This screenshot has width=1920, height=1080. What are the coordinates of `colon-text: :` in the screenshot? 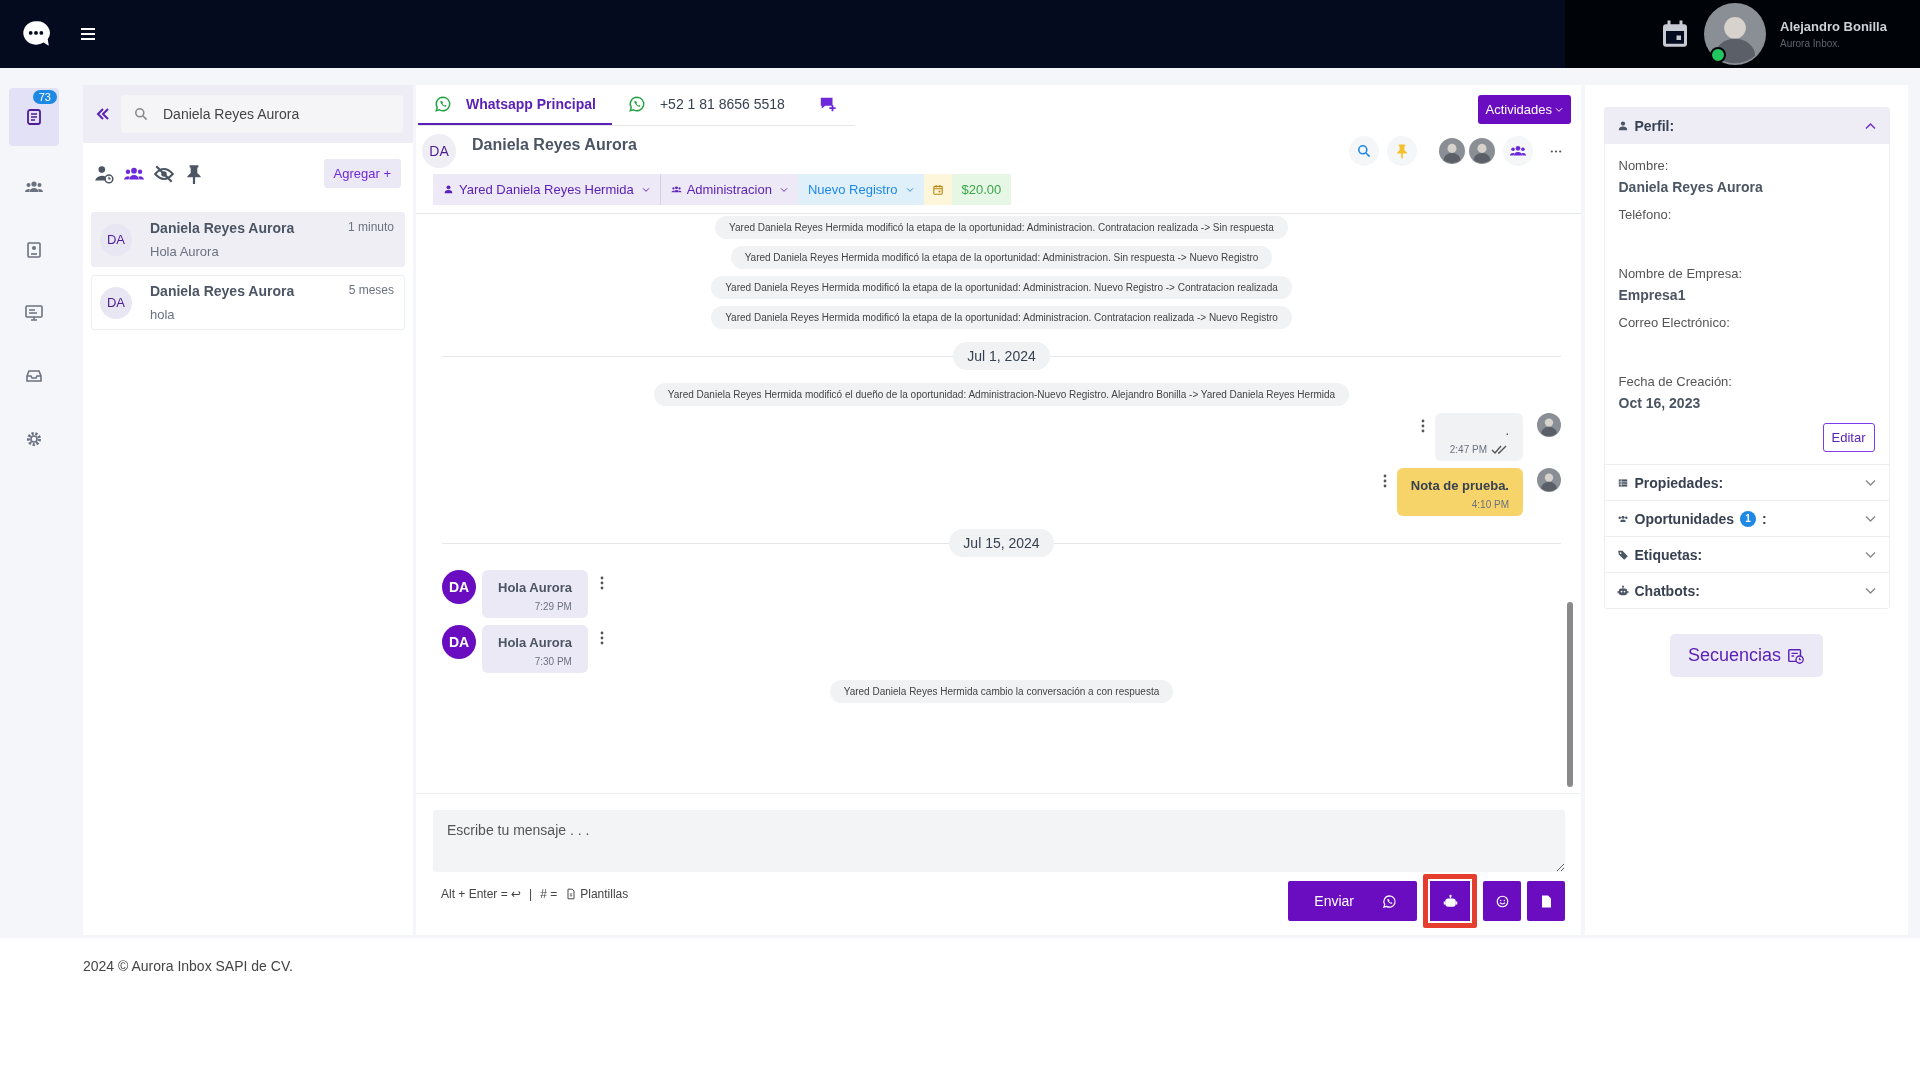 It's located at (1764, 518).